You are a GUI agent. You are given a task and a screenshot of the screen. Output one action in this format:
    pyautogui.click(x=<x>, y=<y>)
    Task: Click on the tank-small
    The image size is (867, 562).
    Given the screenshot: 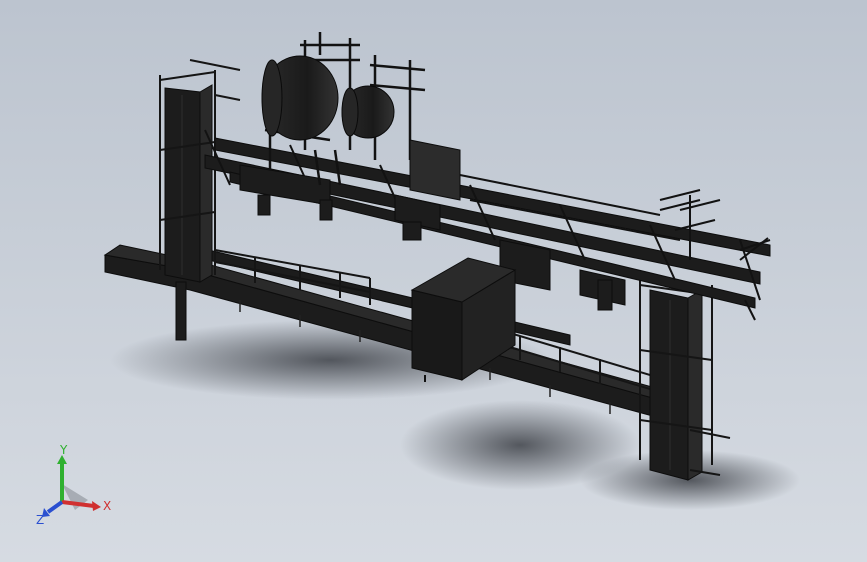 What is the action you would take?
    pyautogui.click(x=368, y=112)
    